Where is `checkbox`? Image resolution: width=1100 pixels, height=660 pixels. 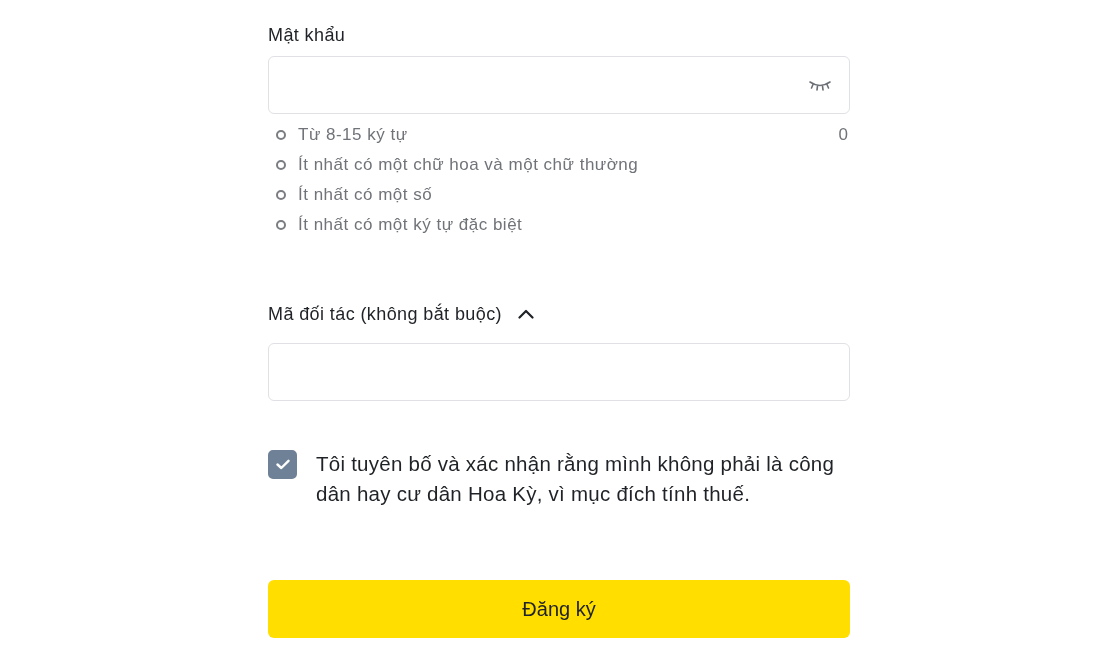 checkbox is located at coordinates (282, 464).